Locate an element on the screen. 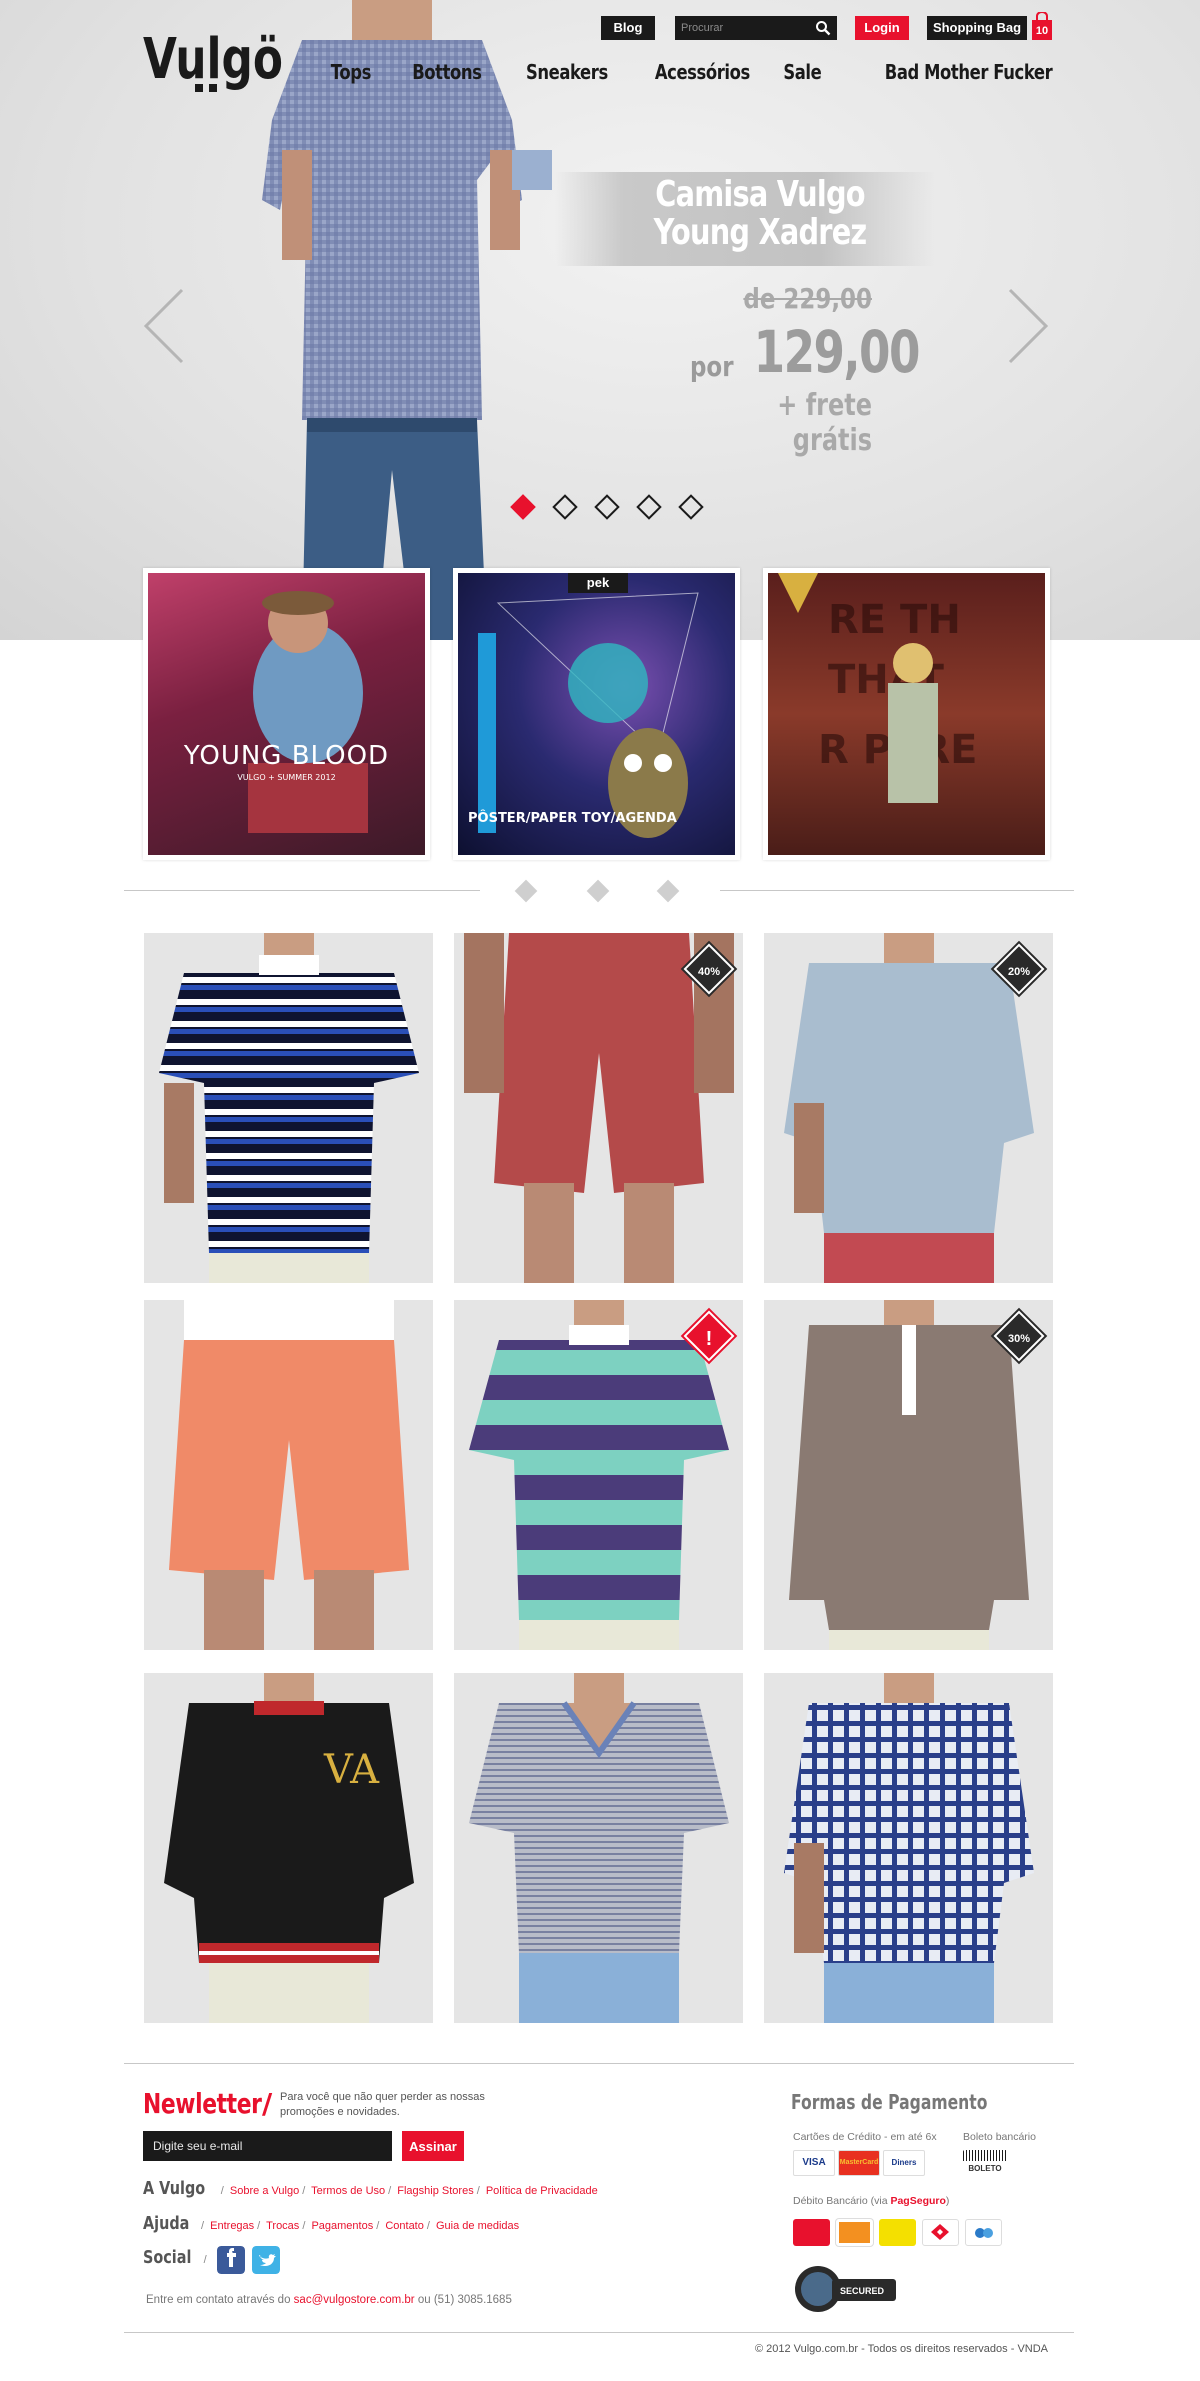 This screenshot has width=1200, height=2381. vulgo-logo: Vulgö is located at coordinates (213, 59).